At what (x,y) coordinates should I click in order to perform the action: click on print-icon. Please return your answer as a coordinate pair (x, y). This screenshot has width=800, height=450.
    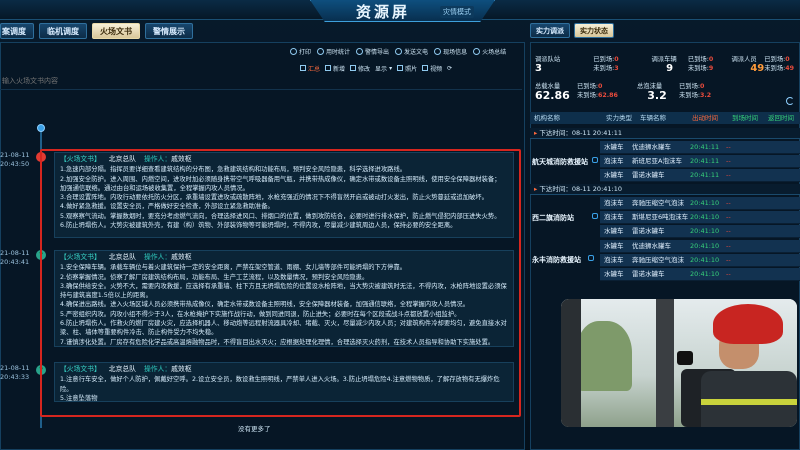
    Looking at the image, I should click on (293, 51).